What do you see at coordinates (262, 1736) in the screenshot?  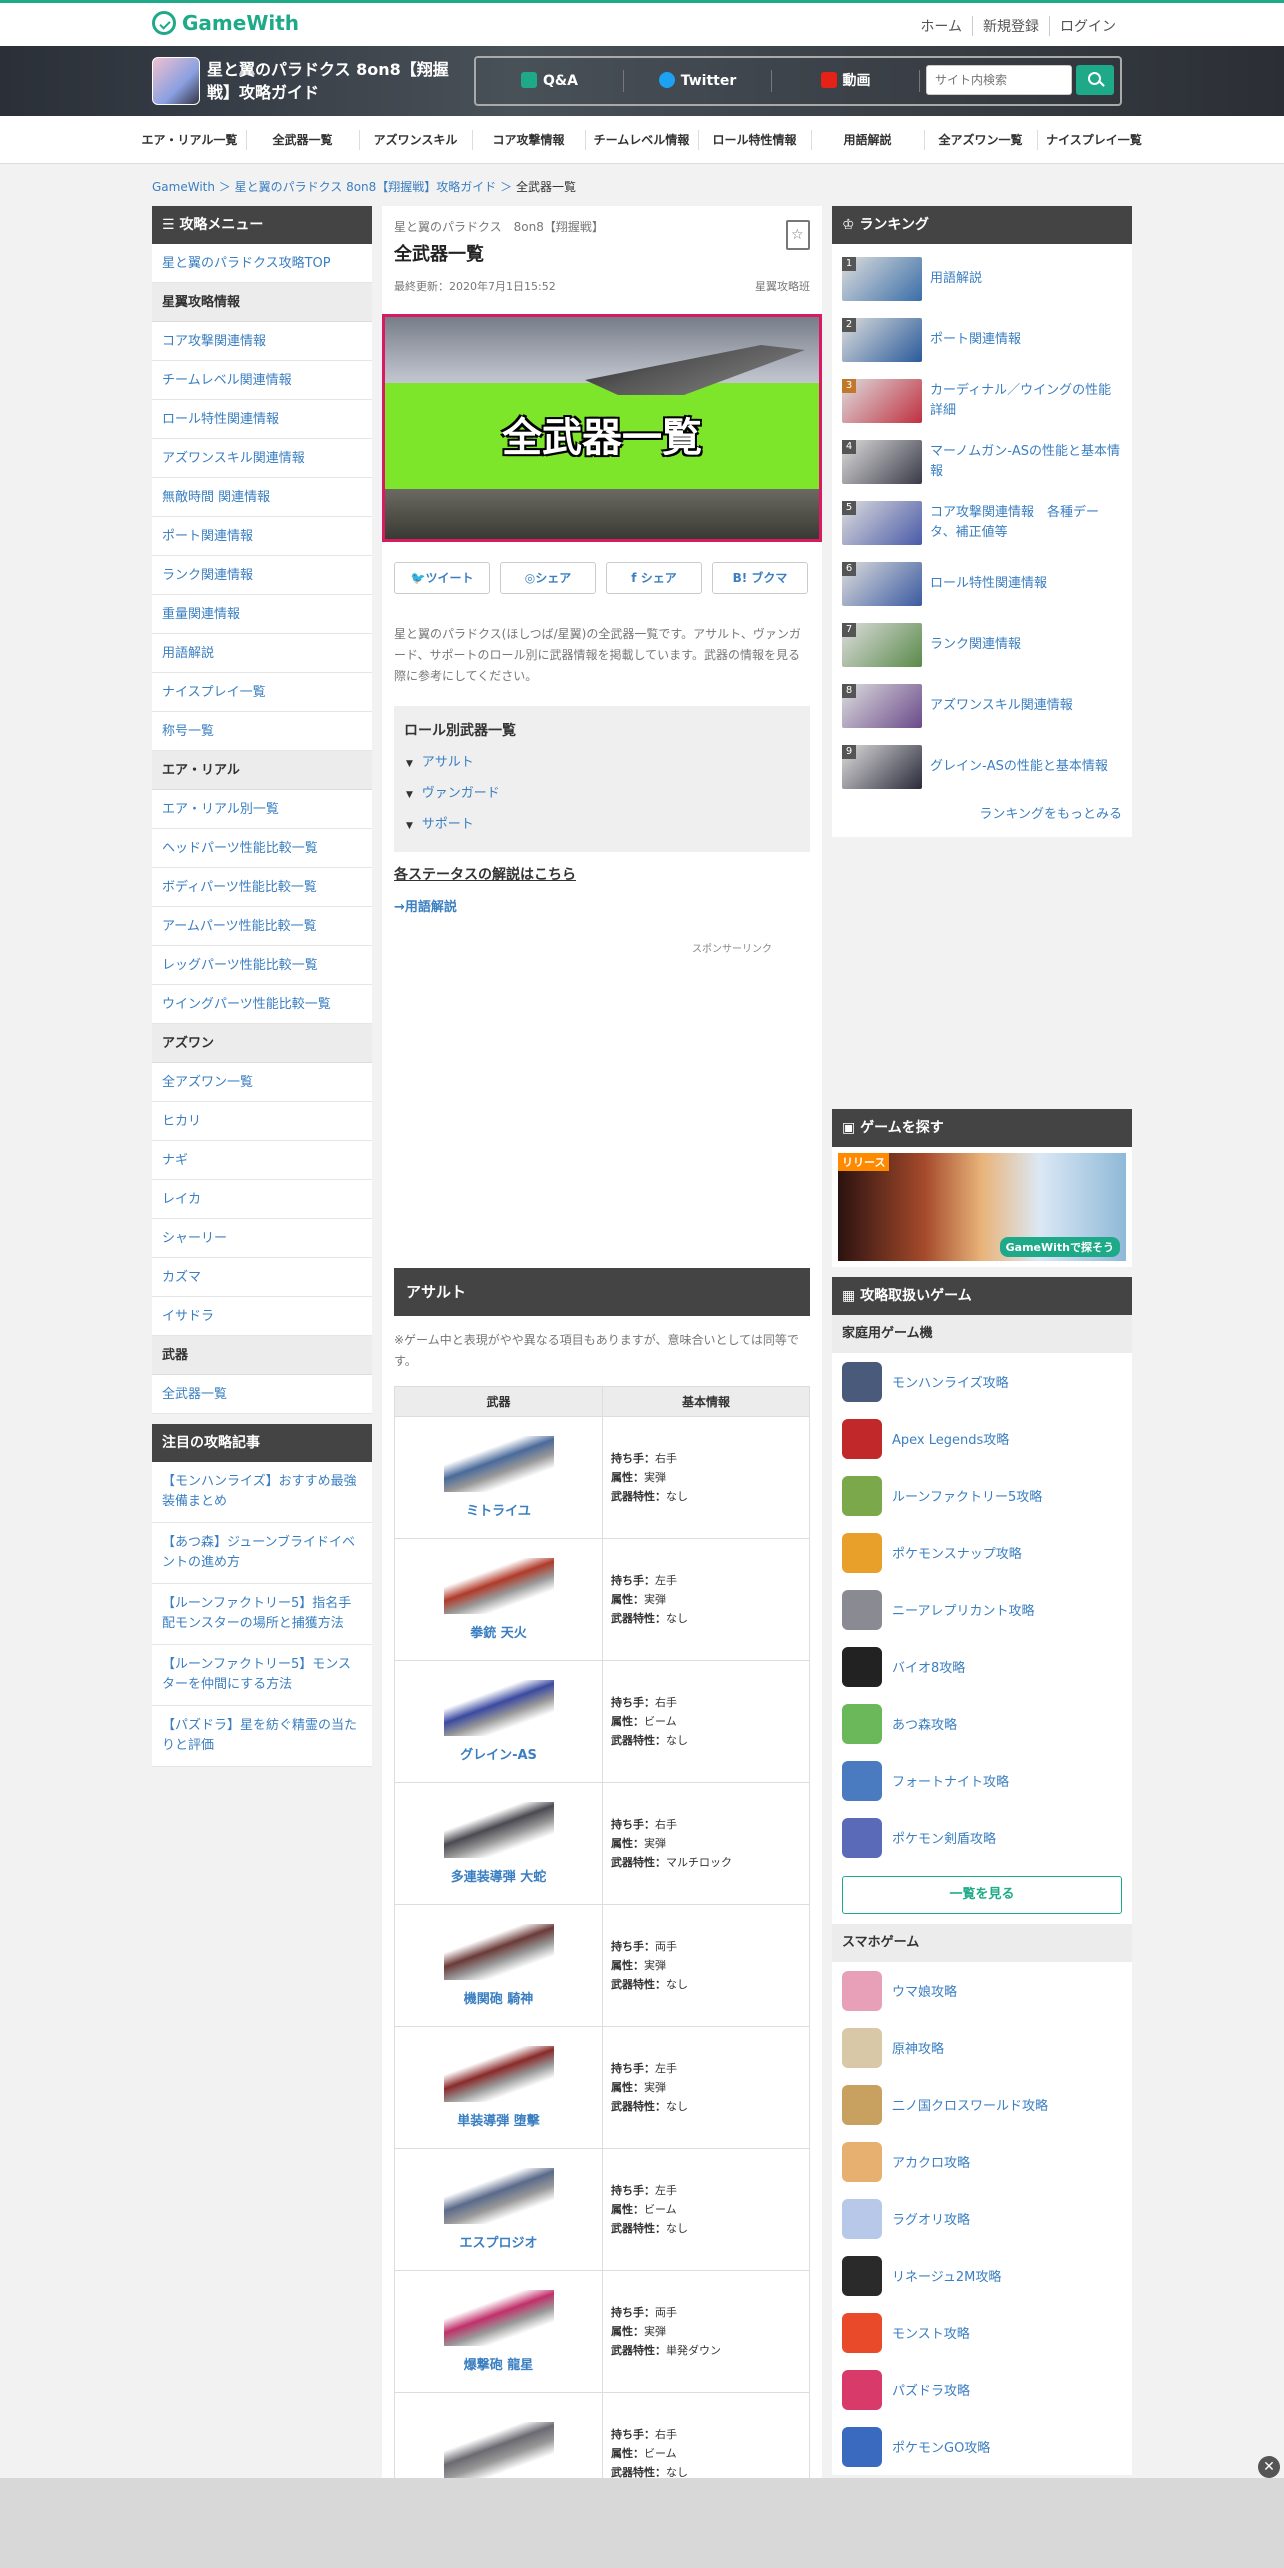 I see `featured-article-link: 【パズドラ】星を紡ぐ精霊の当たりと評価` at bounding box center [262, 1736].